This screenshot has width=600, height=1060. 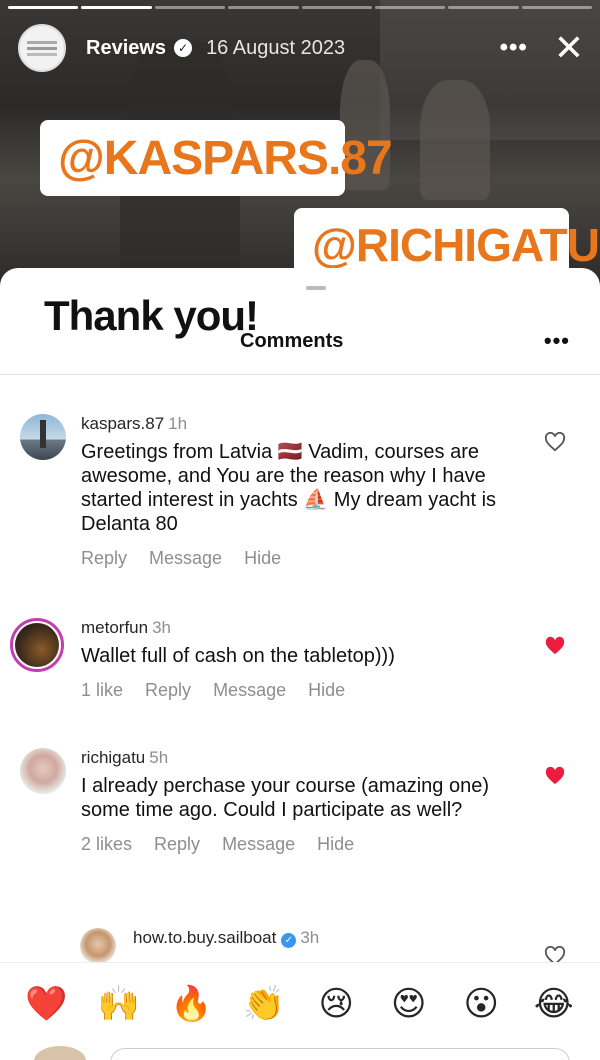 I want to click on emoji-reaction-bar: ❤️ 🙌 🔥 👏 😢 😍 😮 😂, so click(x=300, y=1003).